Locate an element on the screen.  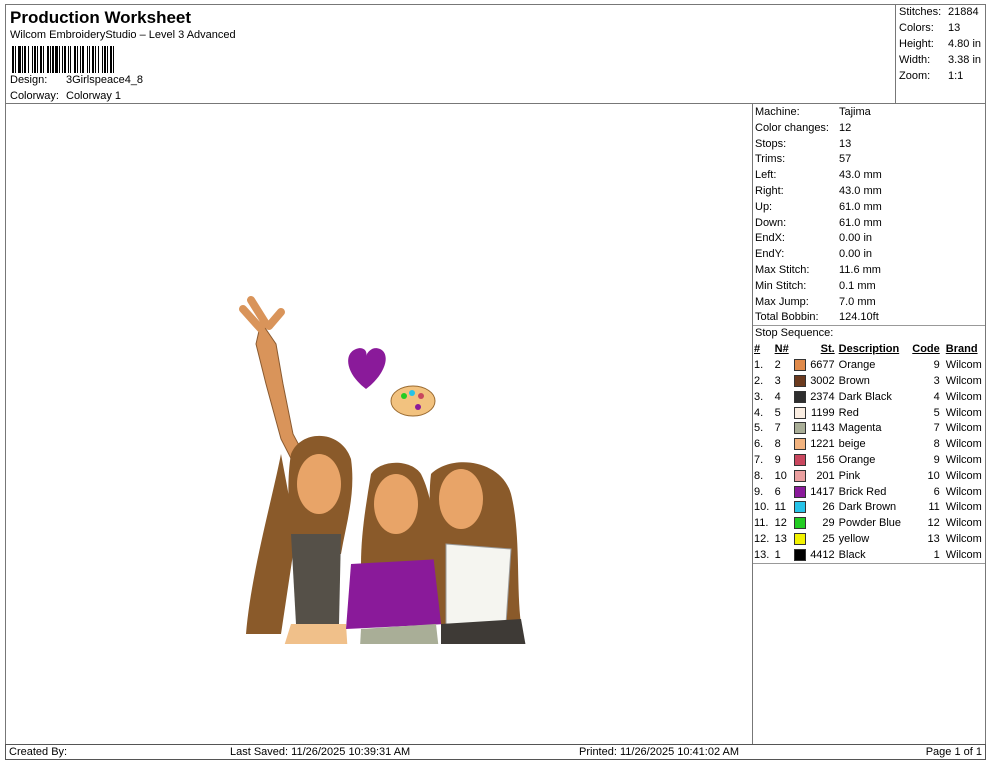
info-value: 0.00 in is located at coordinates (856, 254).